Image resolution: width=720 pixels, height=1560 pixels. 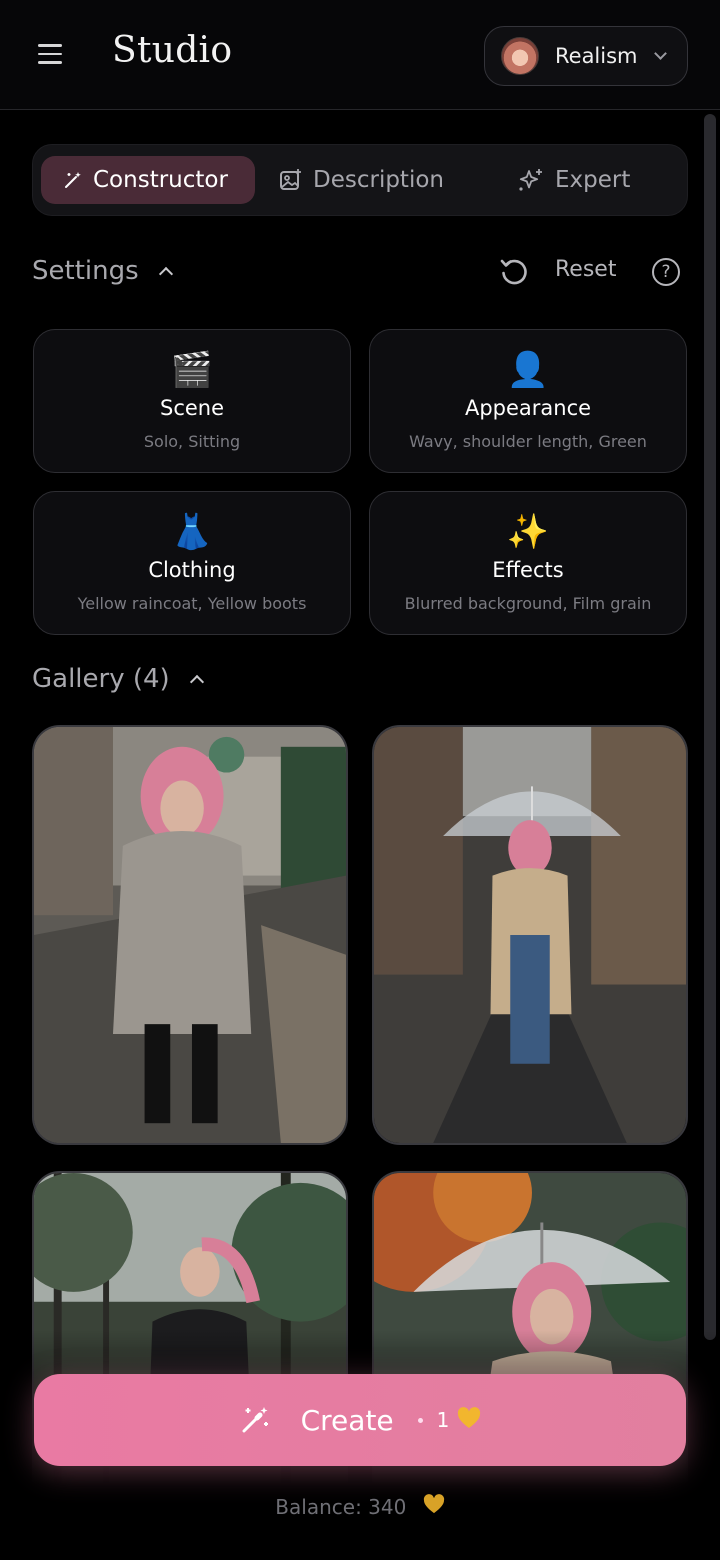 What do you see at coordinates (443, 1420) in the screenshot?
I see `create-cost: 1` at bounding box center [443, 1420].